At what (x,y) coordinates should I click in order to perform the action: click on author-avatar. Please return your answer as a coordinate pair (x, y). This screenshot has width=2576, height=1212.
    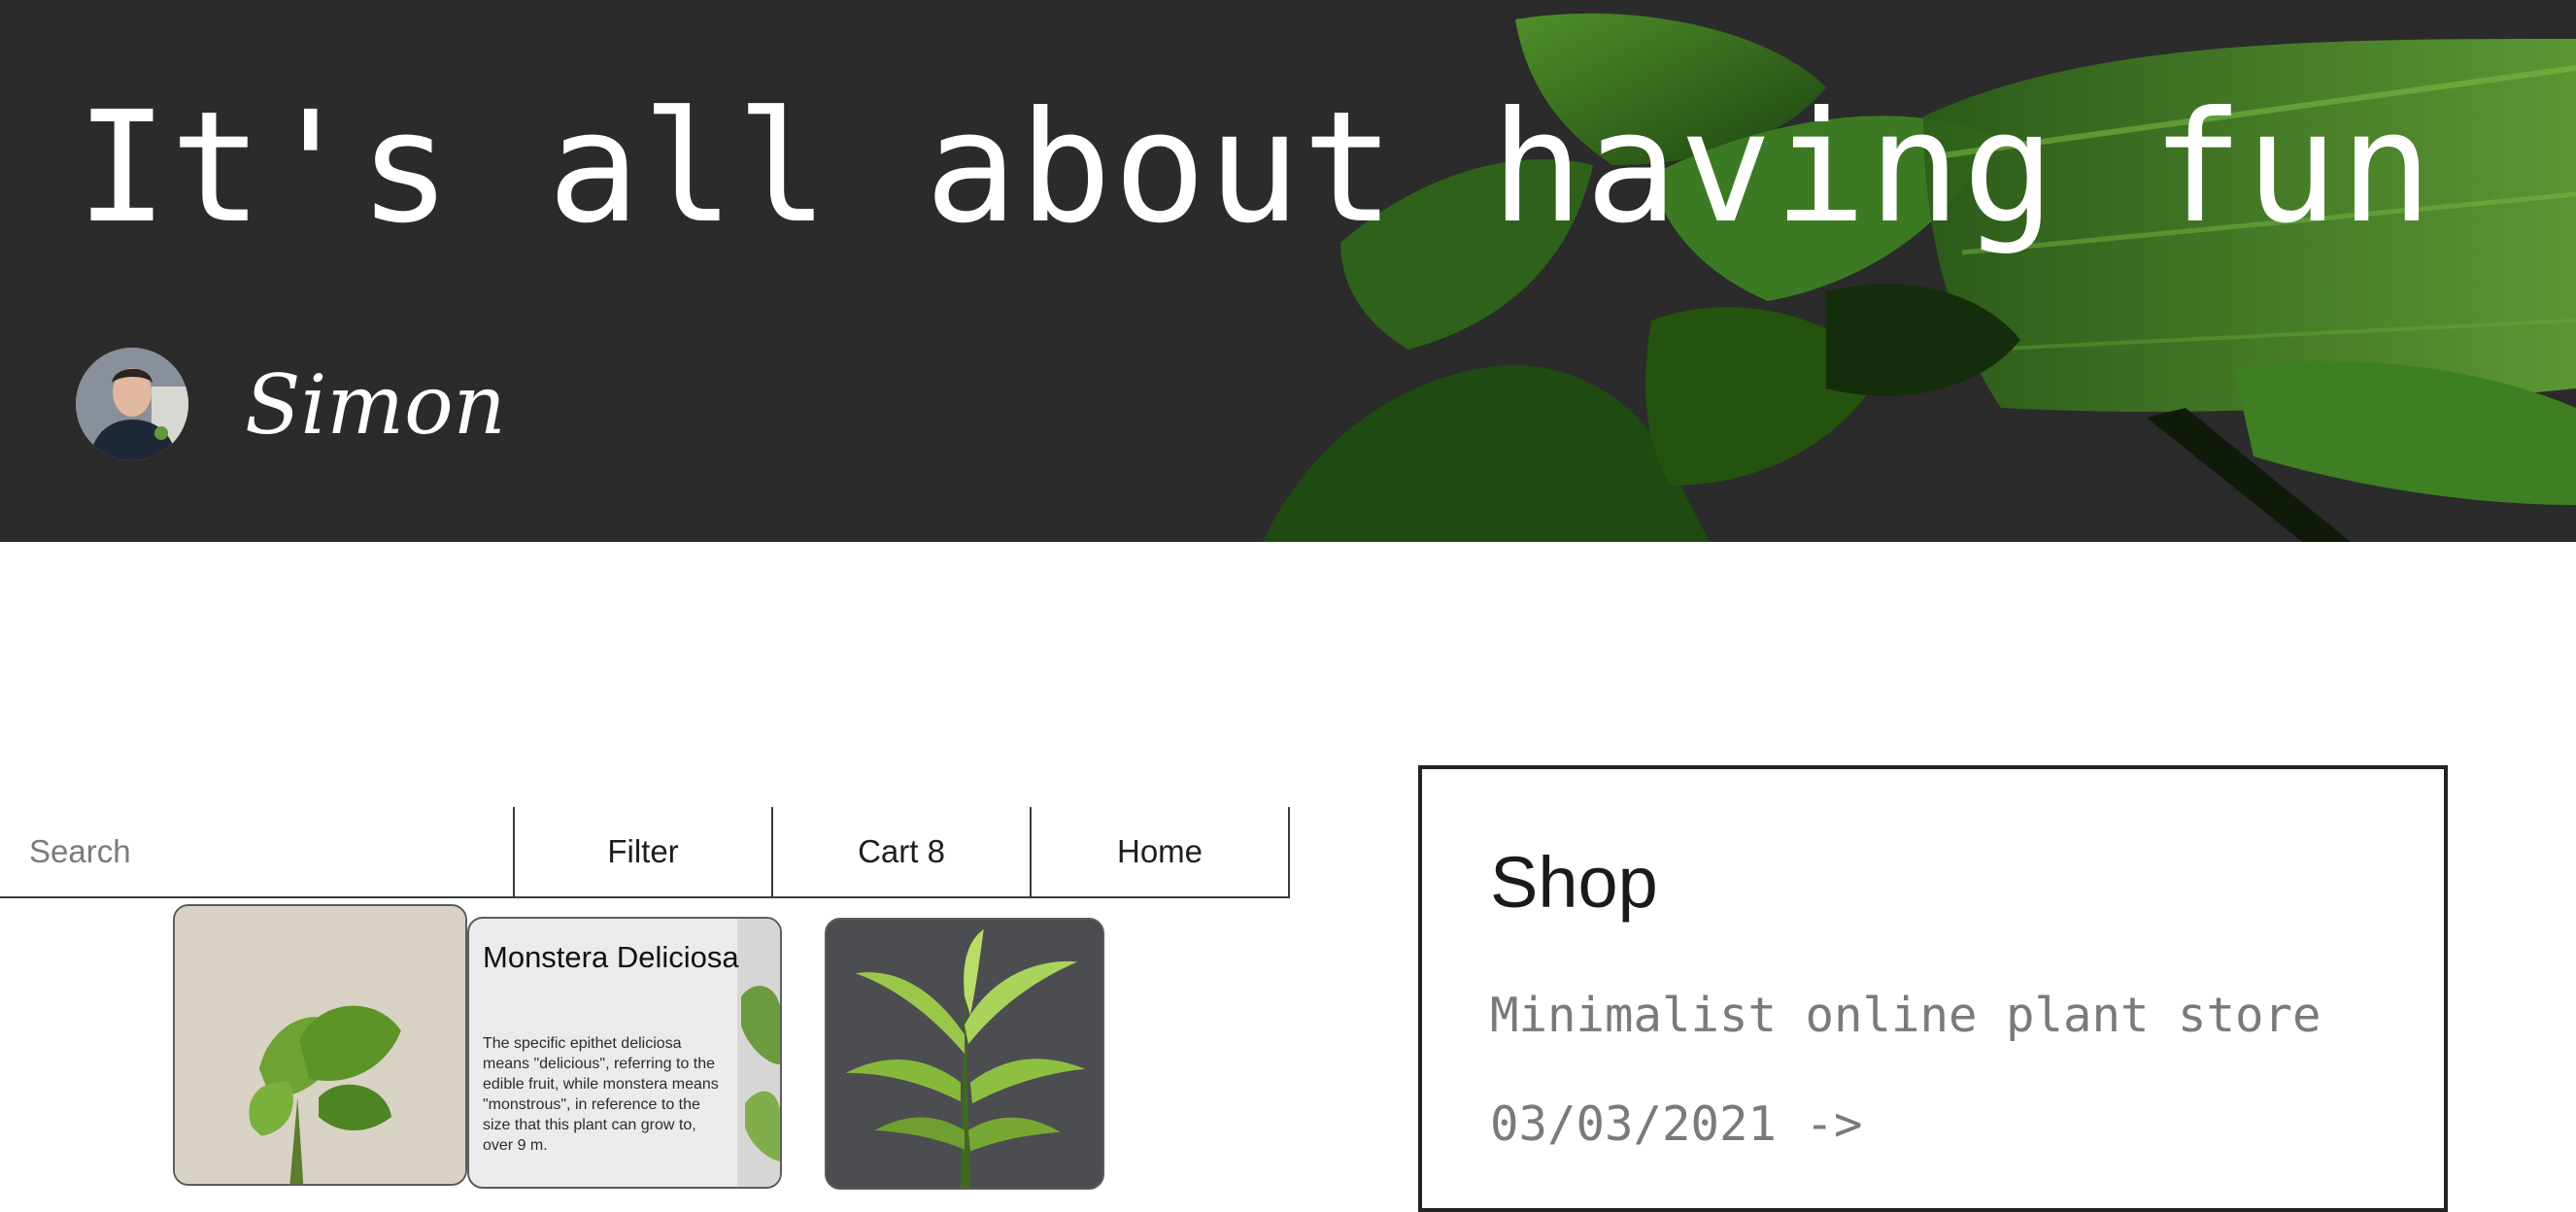
    Looking at the image, I should click on (132, 404).